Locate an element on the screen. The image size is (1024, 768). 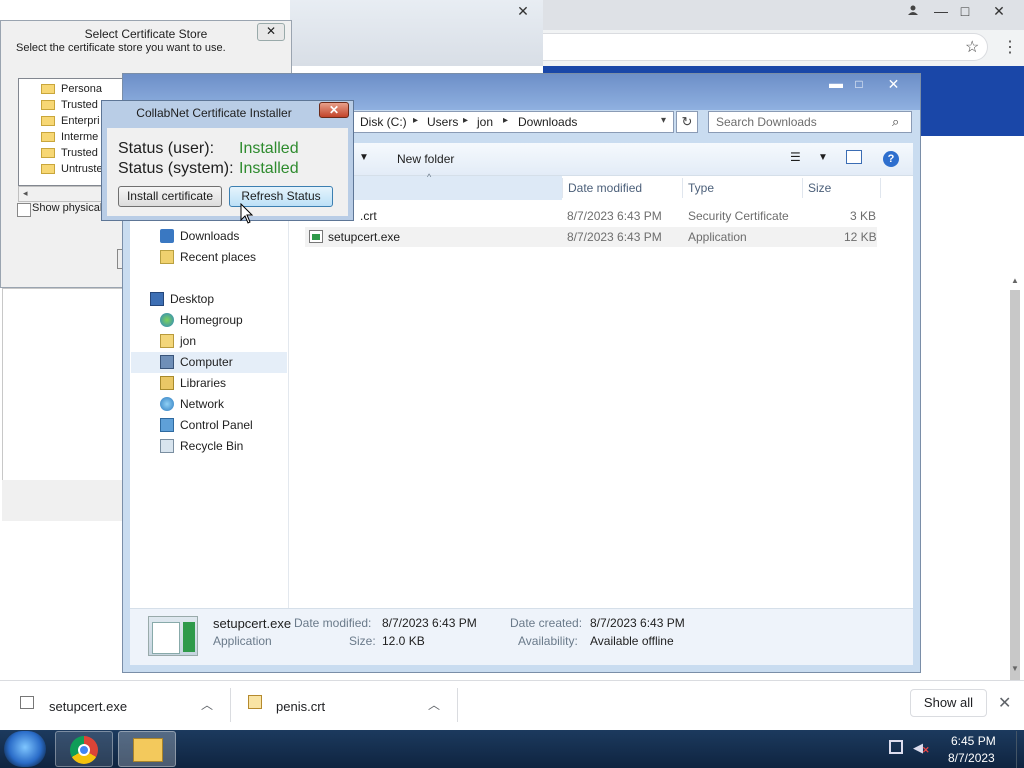
file-type: Application is located at coordinates (717, 237).